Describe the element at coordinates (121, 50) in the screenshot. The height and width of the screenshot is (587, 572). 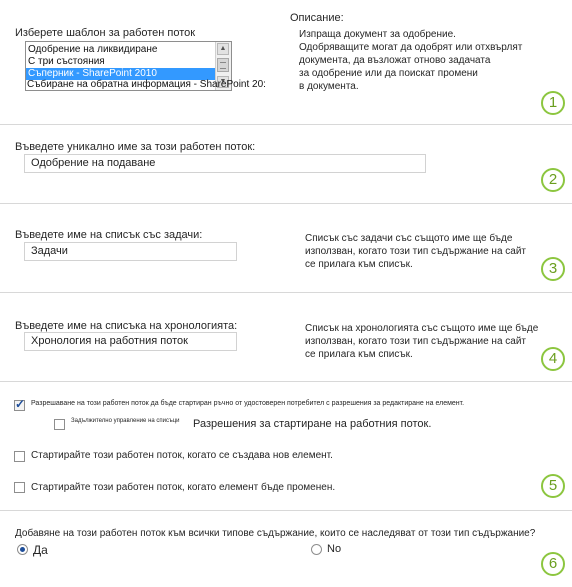
I see `template-option-0: Одобрение на ликвидиране` at that location.